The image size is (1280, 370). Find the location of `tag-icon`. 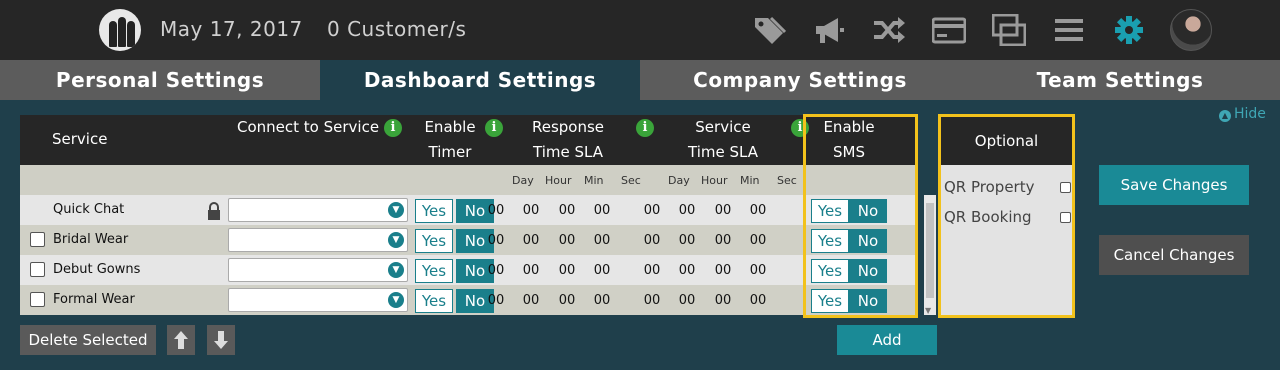

tag-icon is located at coordinates (769, 30).